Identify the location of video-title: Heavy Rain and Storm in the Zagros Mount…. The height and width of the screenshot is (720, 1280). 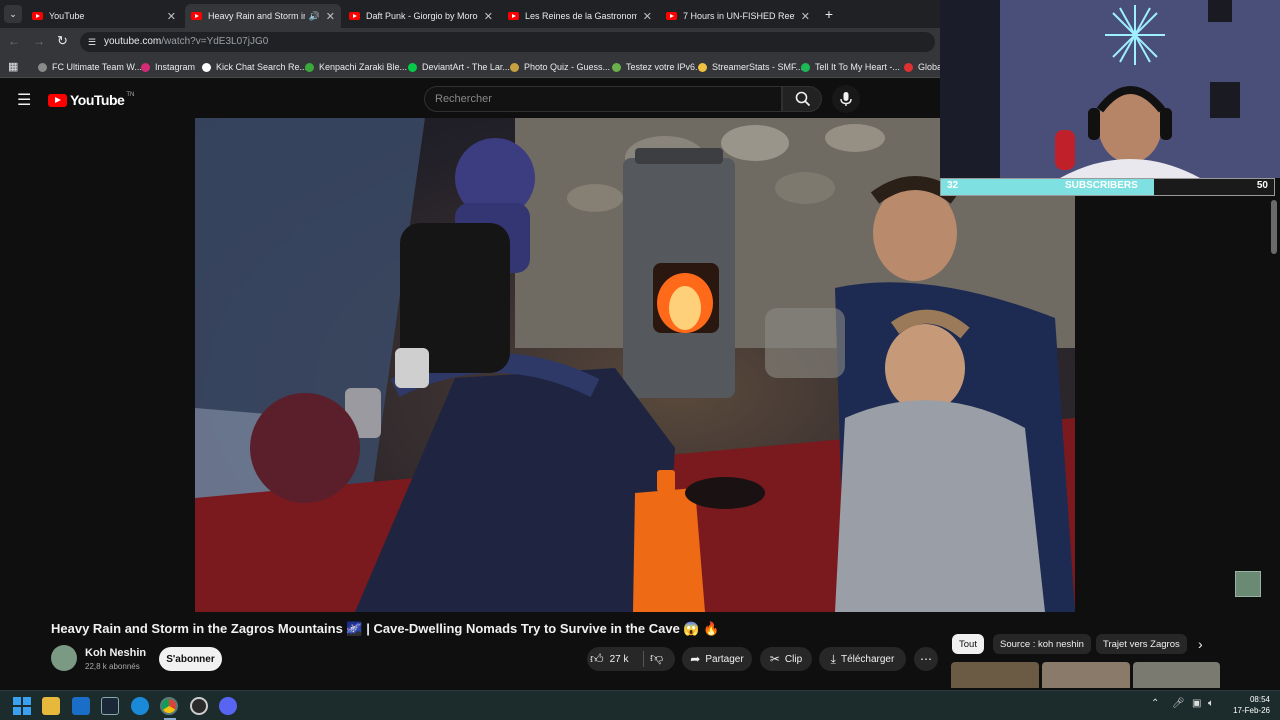
(385, 628).